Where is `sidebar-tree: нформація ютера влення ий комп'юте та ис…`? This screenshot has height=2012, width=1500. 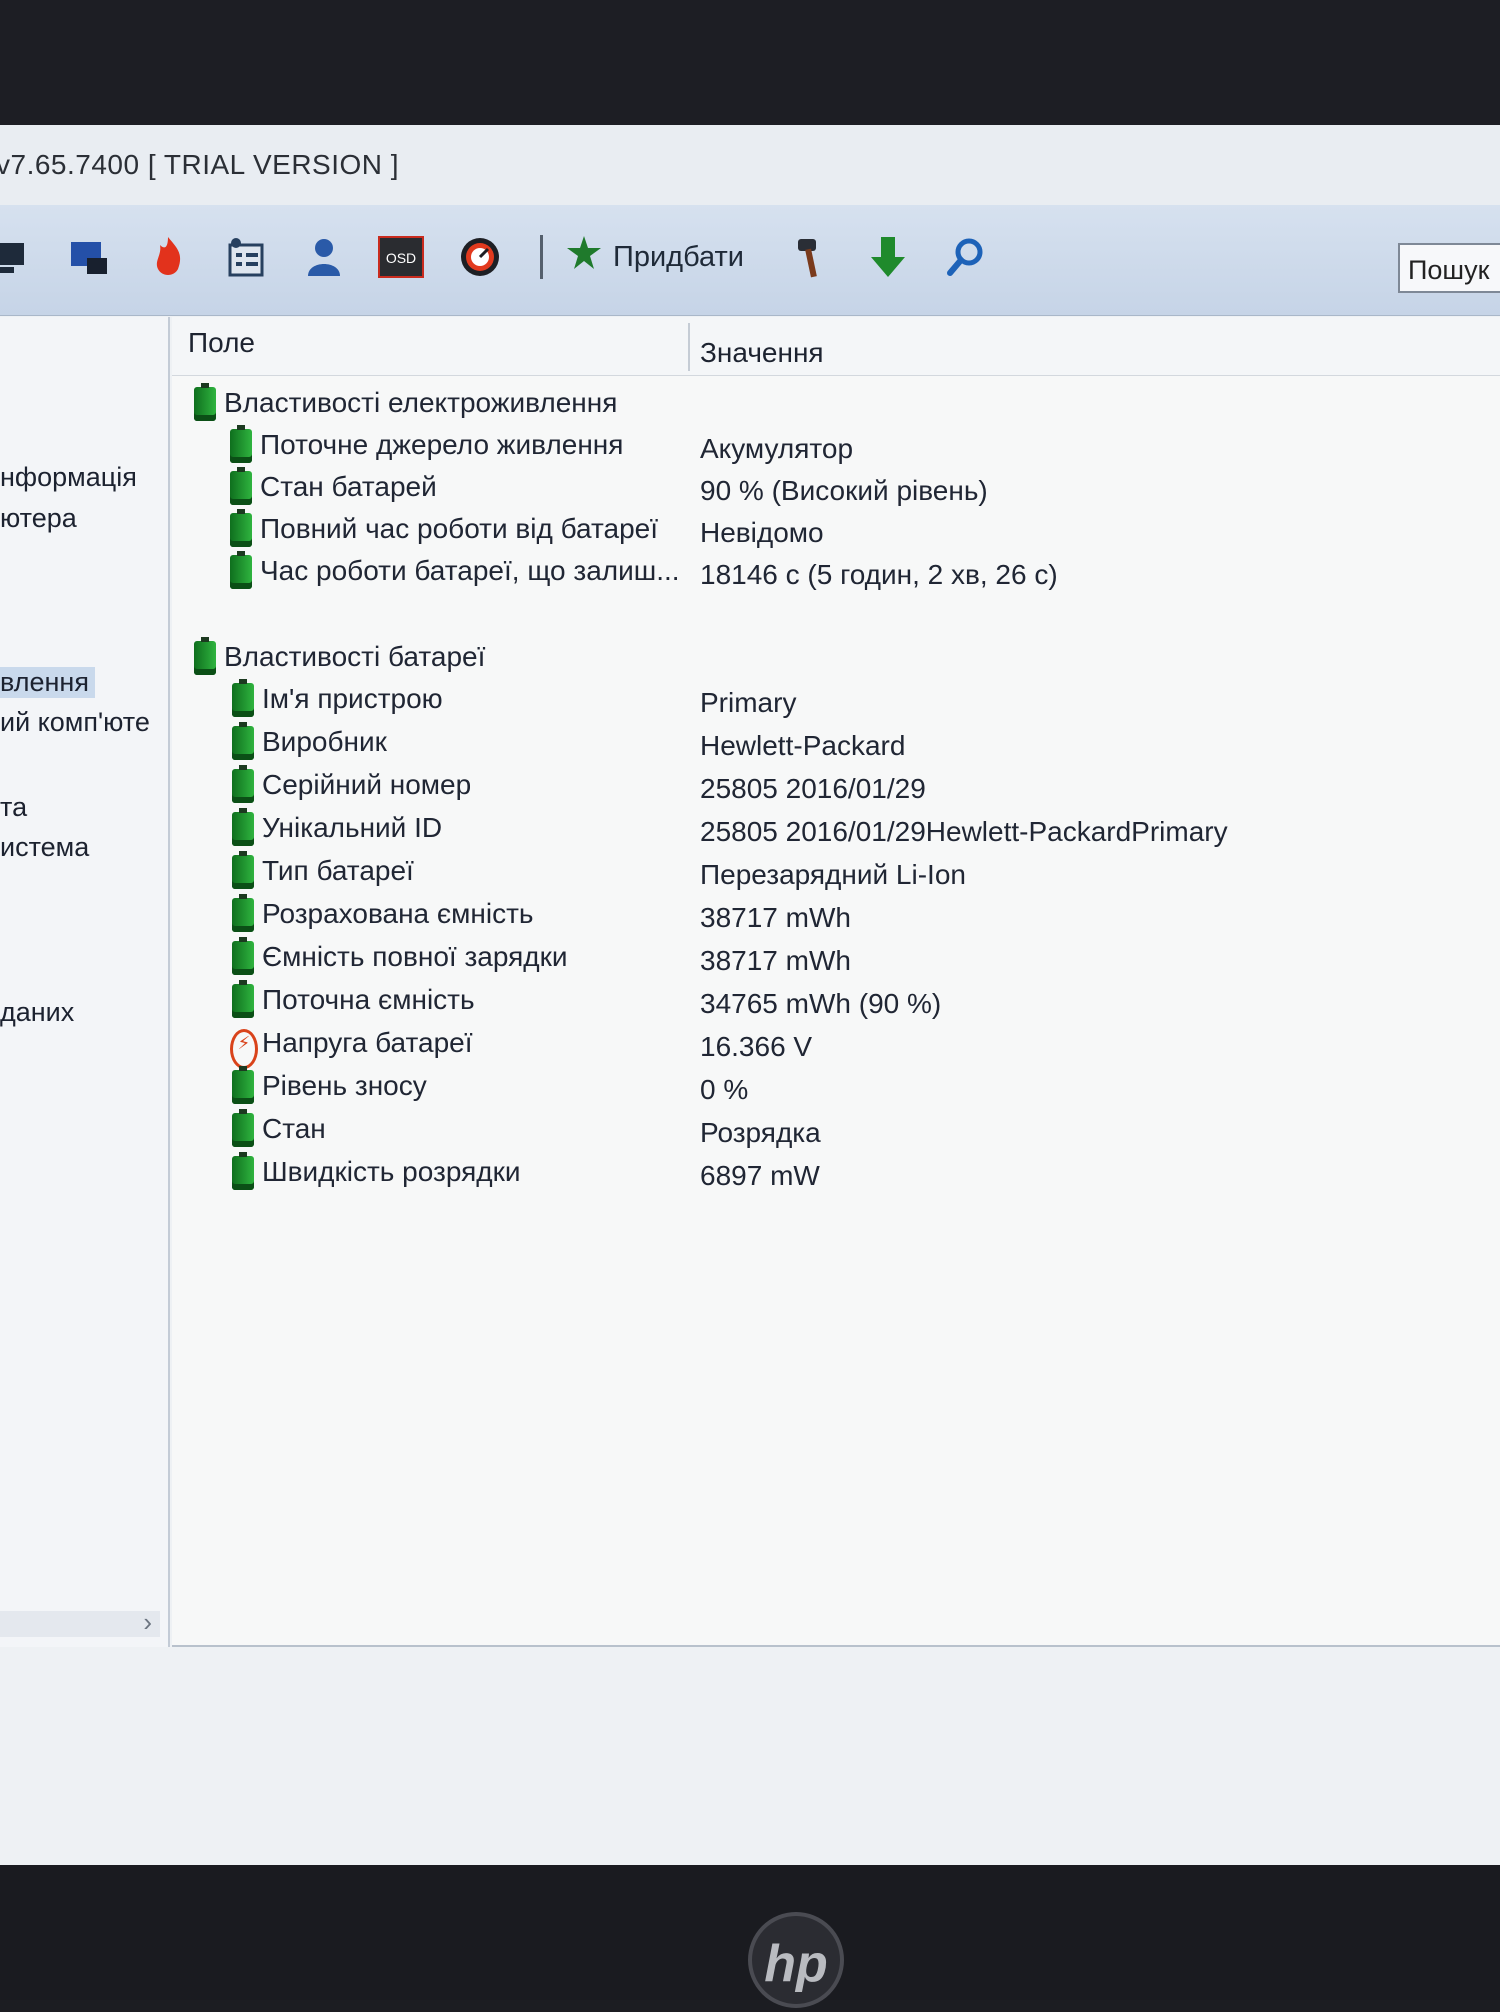 sidebar-tree: нформація ютера влення ий комп'юте та ис… is located at coordinates (85, 982).